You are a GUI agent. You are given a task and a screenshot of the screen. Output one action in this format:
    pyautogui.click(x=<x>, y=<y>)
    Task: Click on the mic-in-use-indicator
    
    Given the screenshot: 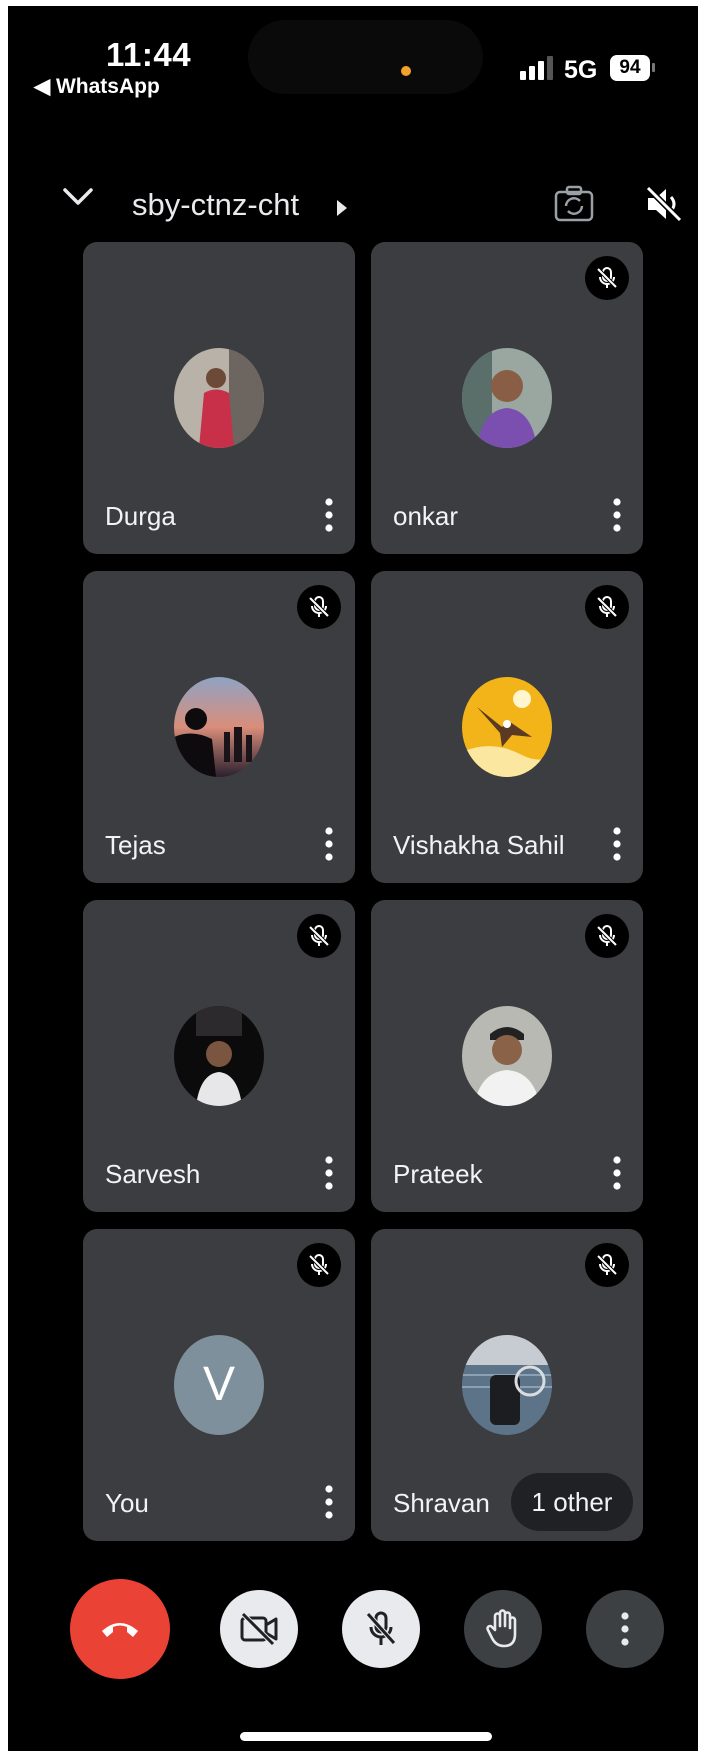 What is the action you would take?
    pyautogui.click(x=406, y=71)
    